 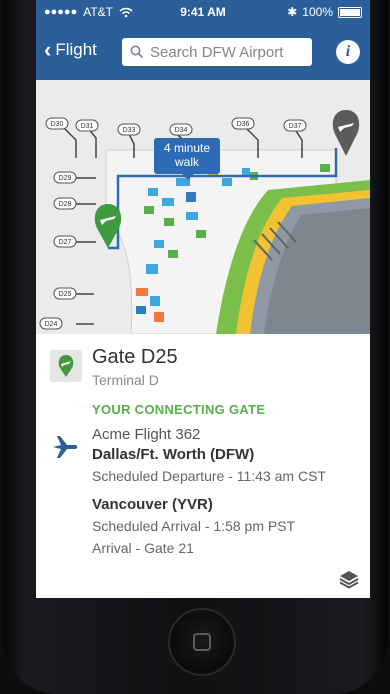 What do you see at coordinates (194, 526) in the screenshot?
I see `arrival-time: Scheduled Arrival - 1:58 pm PST` at bounding box center [194, 526].